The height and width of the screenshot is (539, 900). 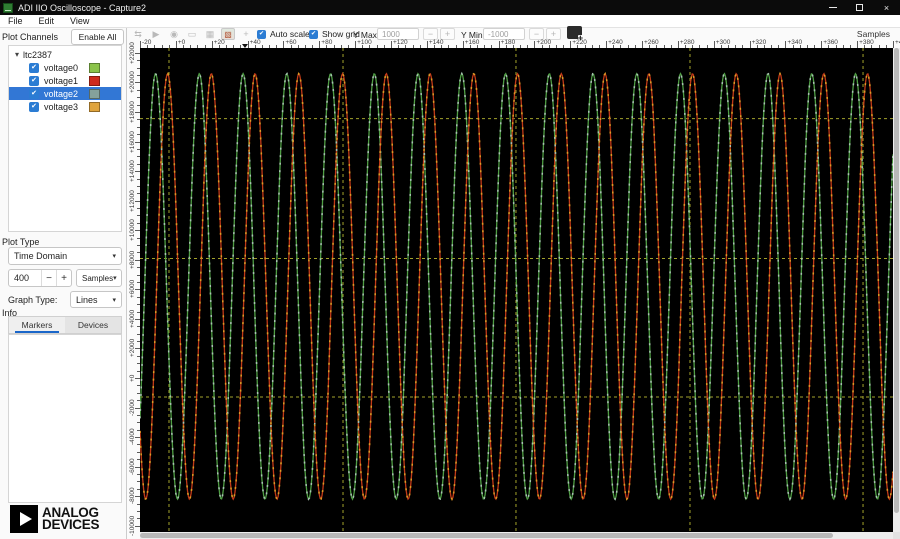 What do you see at coordinates (450, 21) in the screenshot?
I see `menu-bar: File Edit View` at bounding box center [450, 21].